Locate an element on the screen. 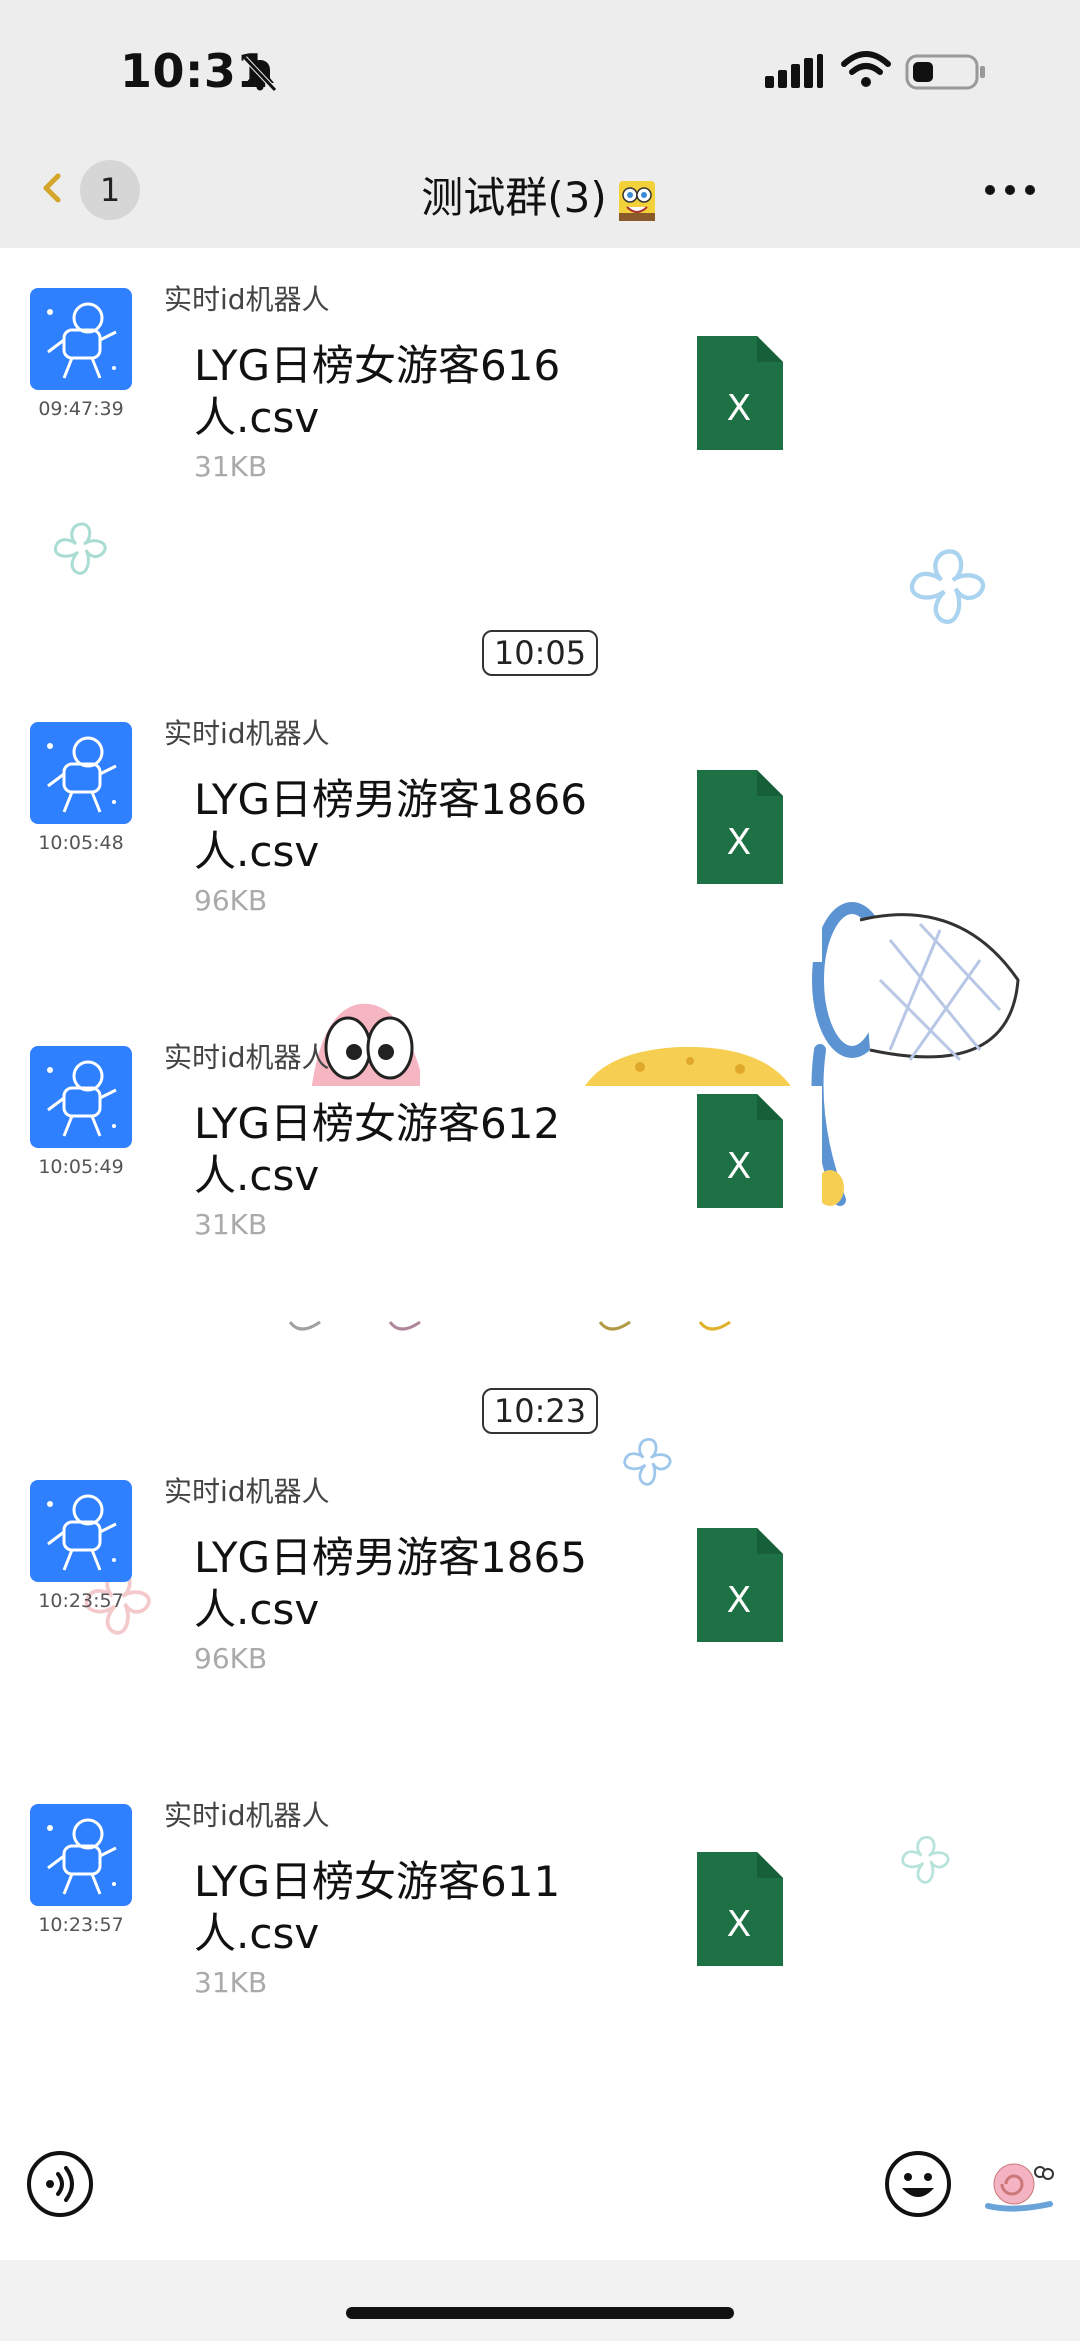 The image size is (1080, 2341). spongebob-emoji-icon is located at coordinates (636, 200).